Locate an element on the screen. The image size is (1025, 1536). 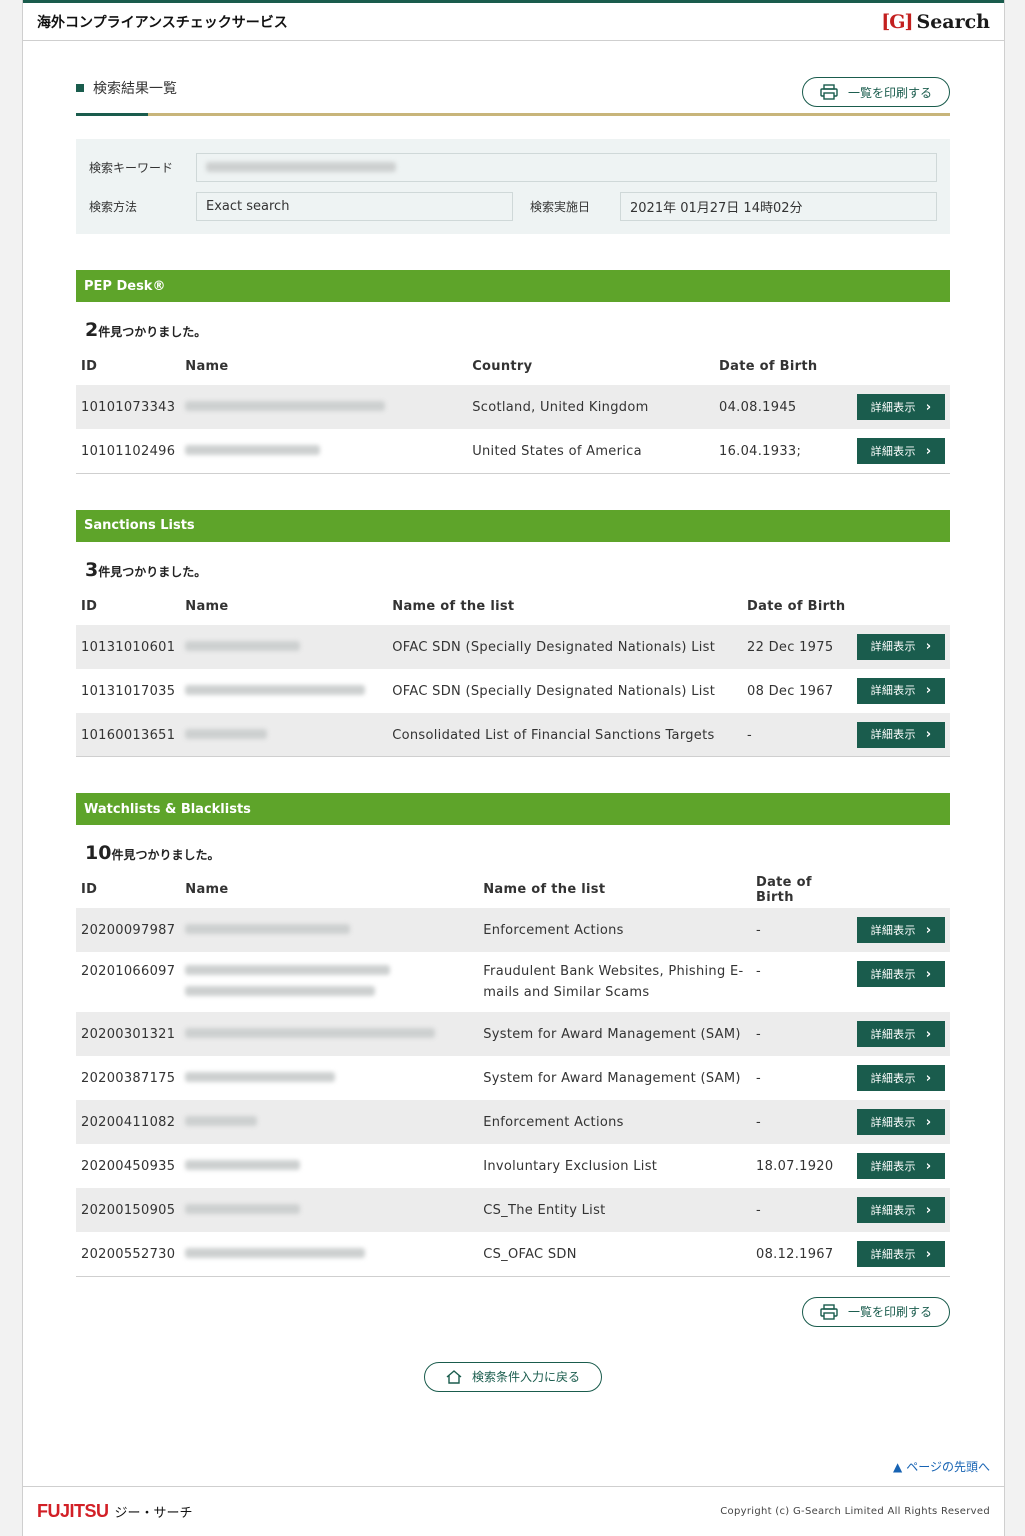
page-top-label: ページの先頭へ is located at coordinates (948, 1467).